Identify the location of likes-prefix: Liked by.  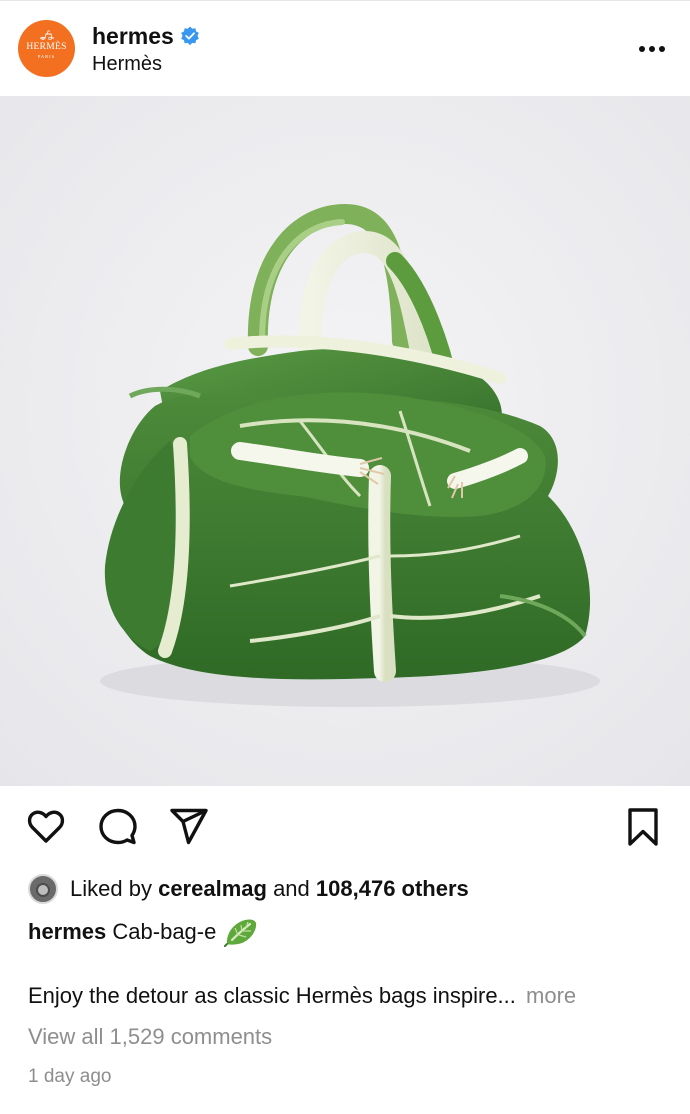
(111, 888).